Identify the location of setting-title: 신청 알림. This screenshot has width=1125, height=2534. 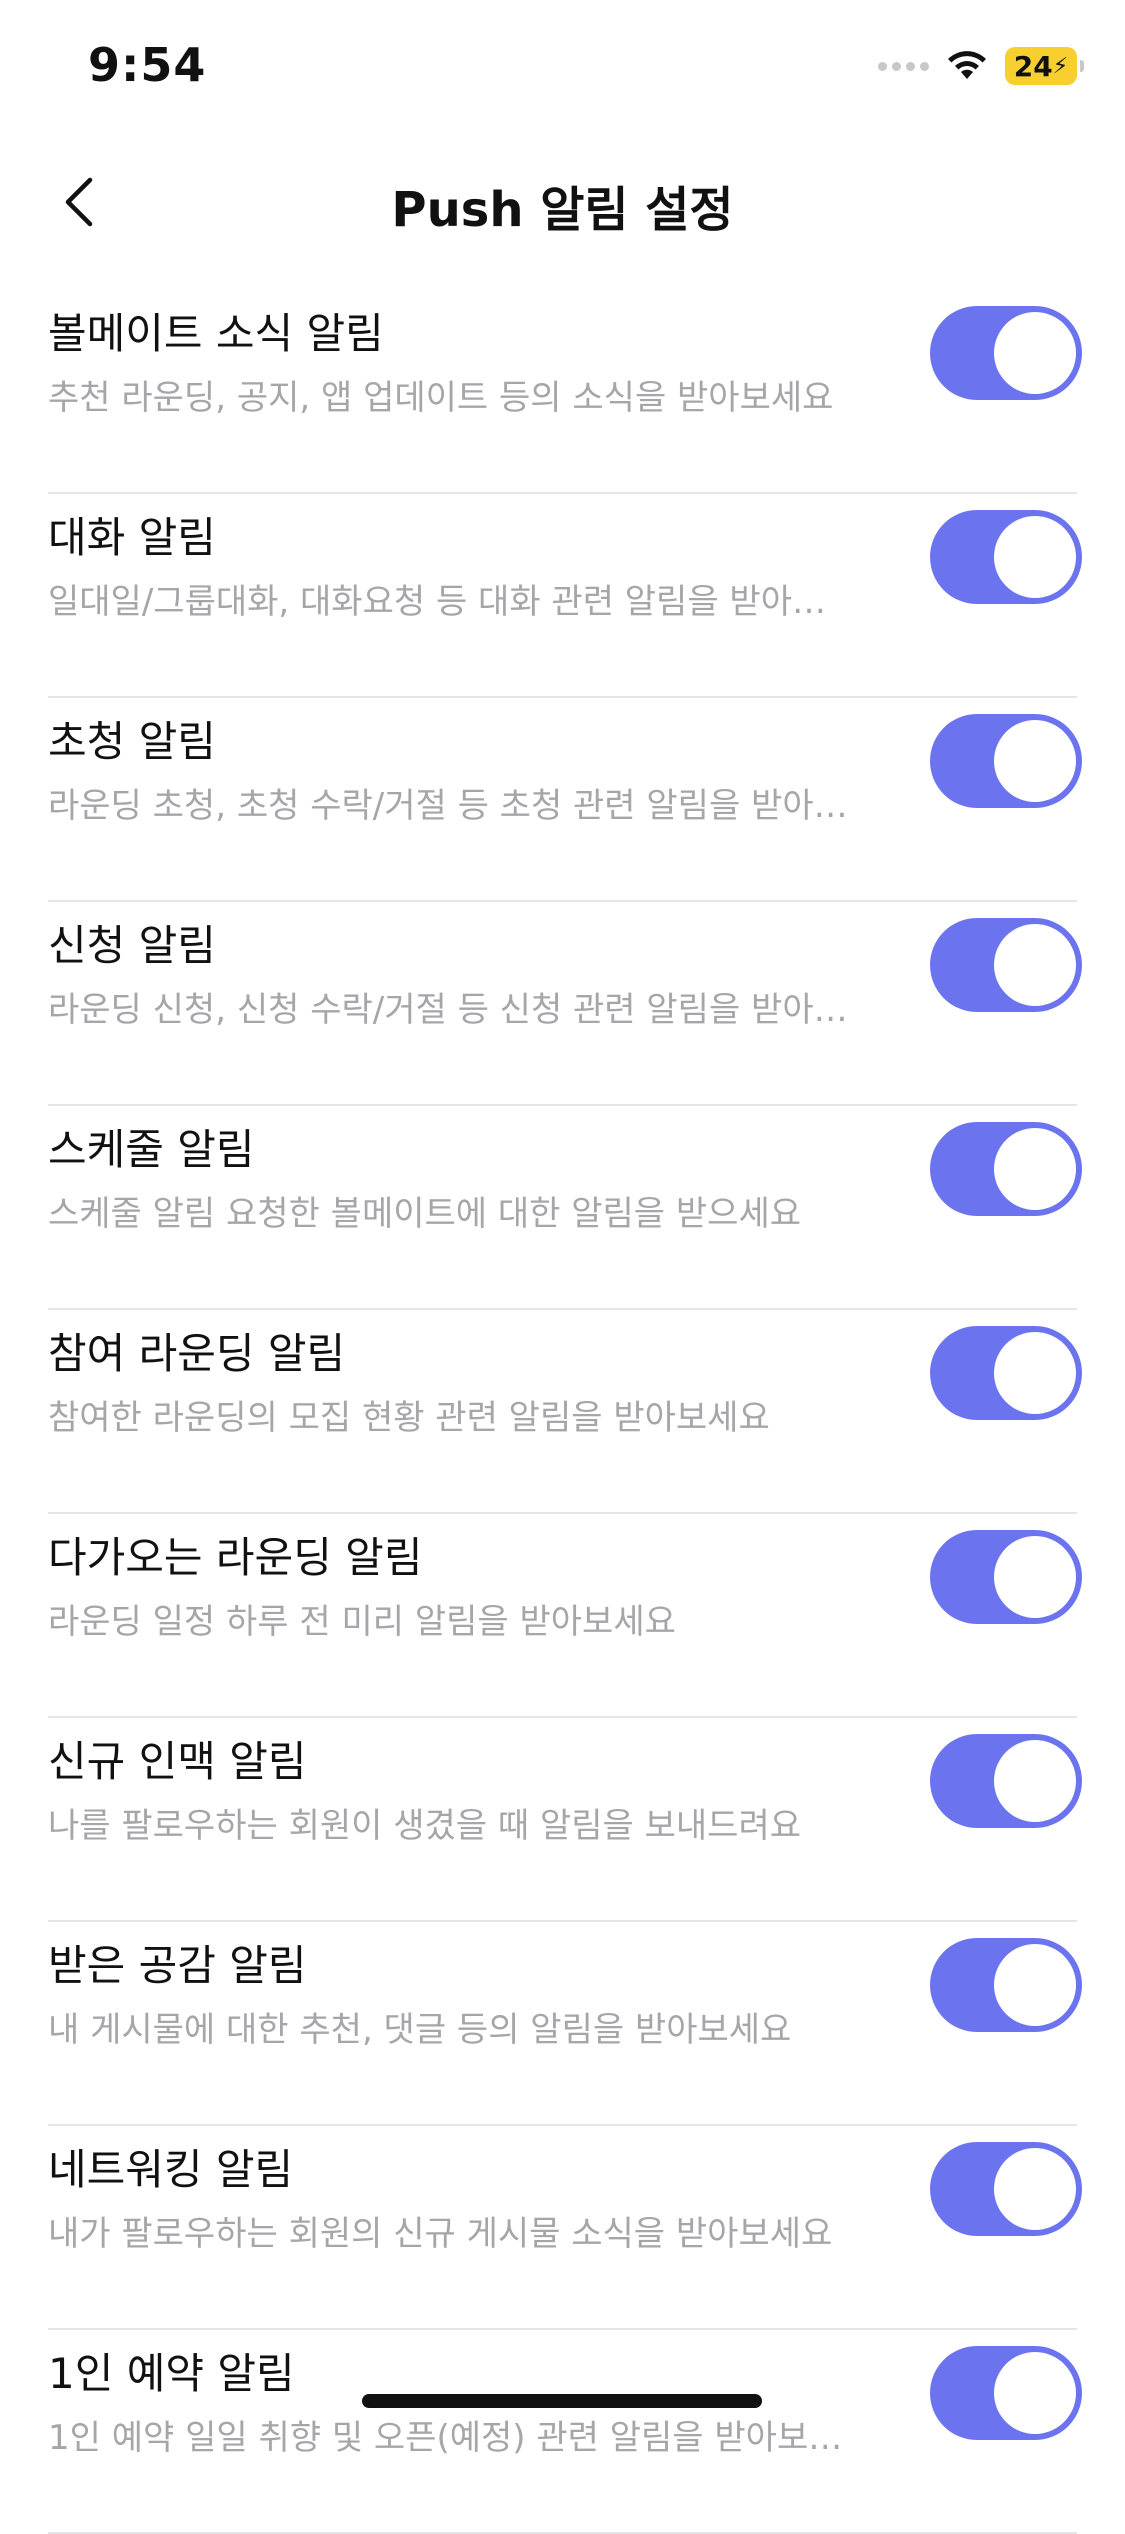
(132, 945).